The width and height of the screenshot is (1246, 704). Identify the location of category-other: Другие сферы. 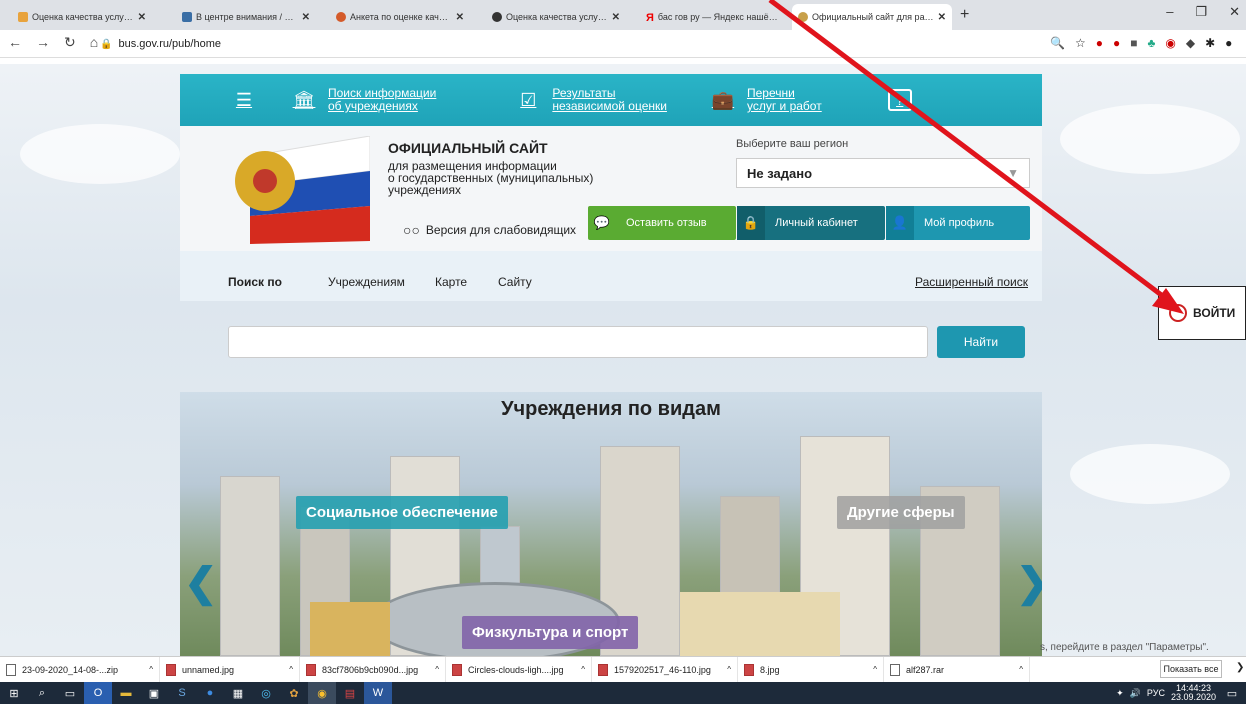
(901, 512).